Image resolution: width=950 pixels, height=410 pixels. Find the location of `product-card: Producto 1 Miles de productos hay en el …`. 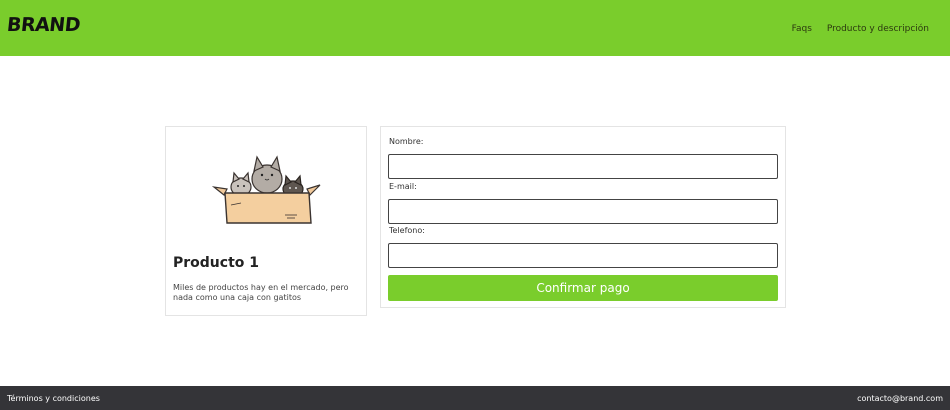

product-card: Producto 1 Miles de productos hay en el … is located at coordinates (266, 221).